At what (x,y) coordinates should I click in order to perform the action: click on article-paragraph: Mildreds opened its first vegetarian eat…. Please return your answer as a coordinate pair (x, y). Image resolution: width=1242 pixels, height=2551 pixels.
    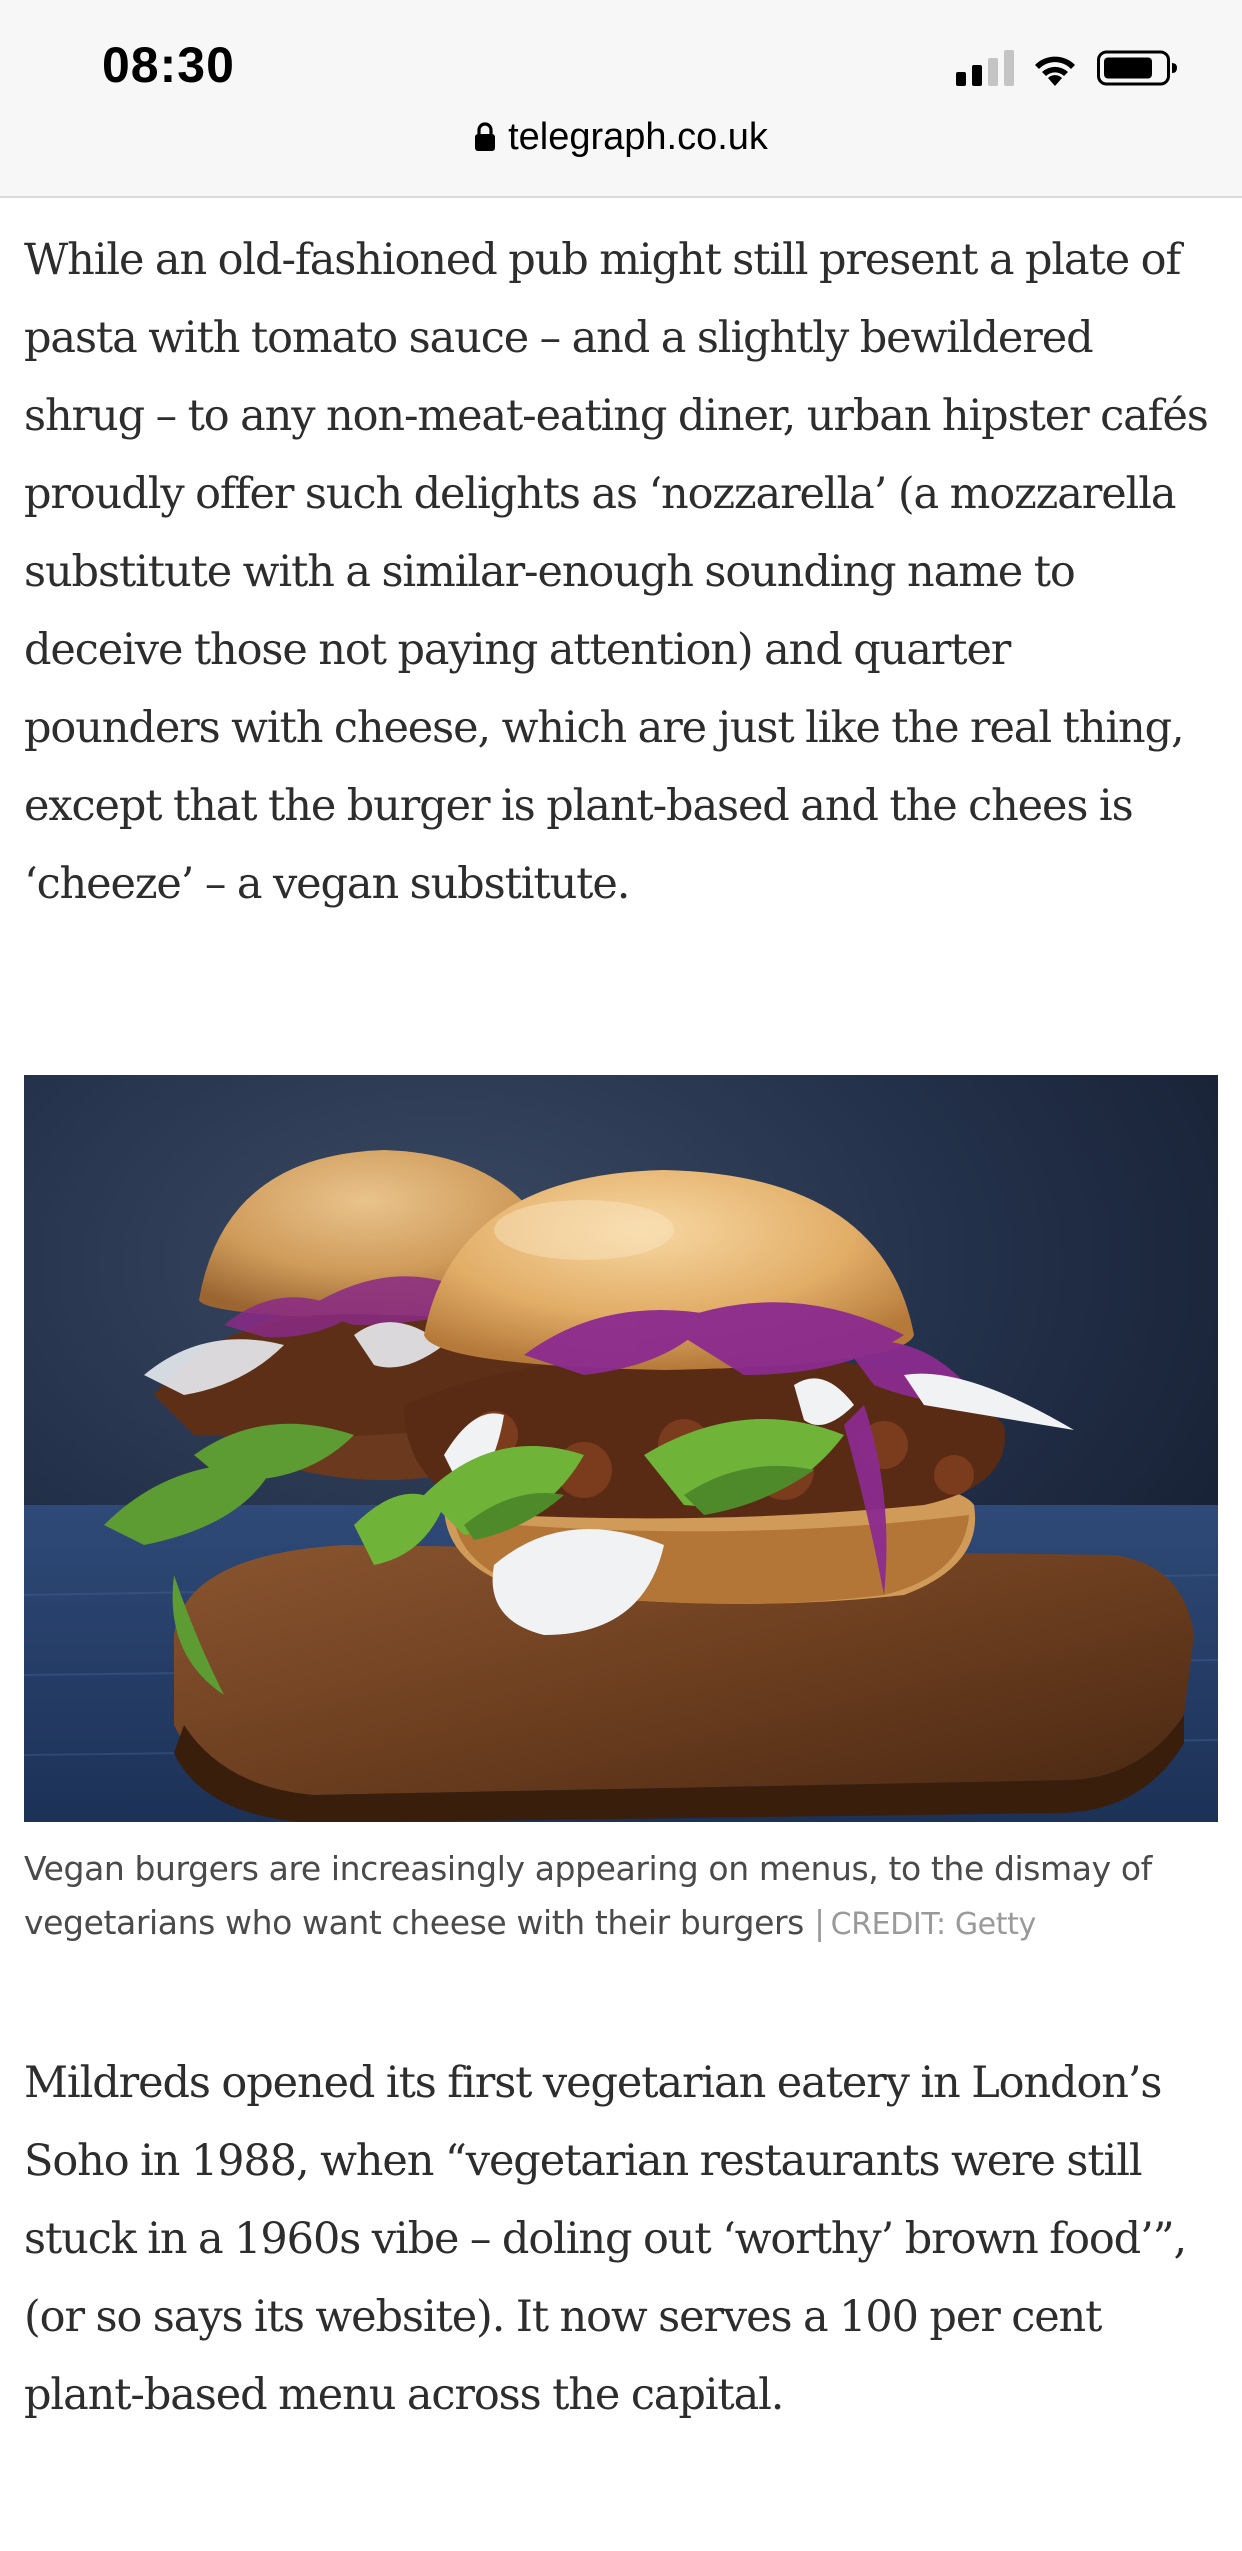
    Looking at the image, I should click on (605, 2239).